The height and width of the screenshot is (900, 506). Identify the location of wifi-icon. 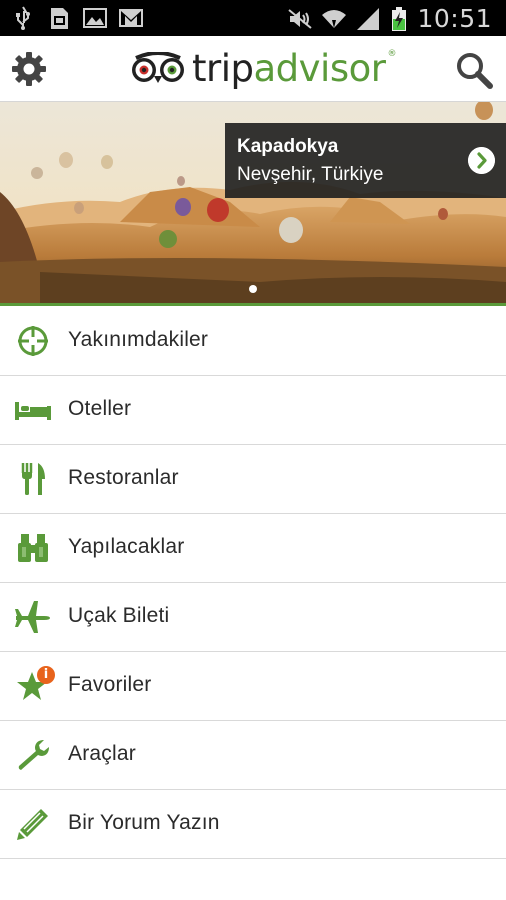
(334, 18).